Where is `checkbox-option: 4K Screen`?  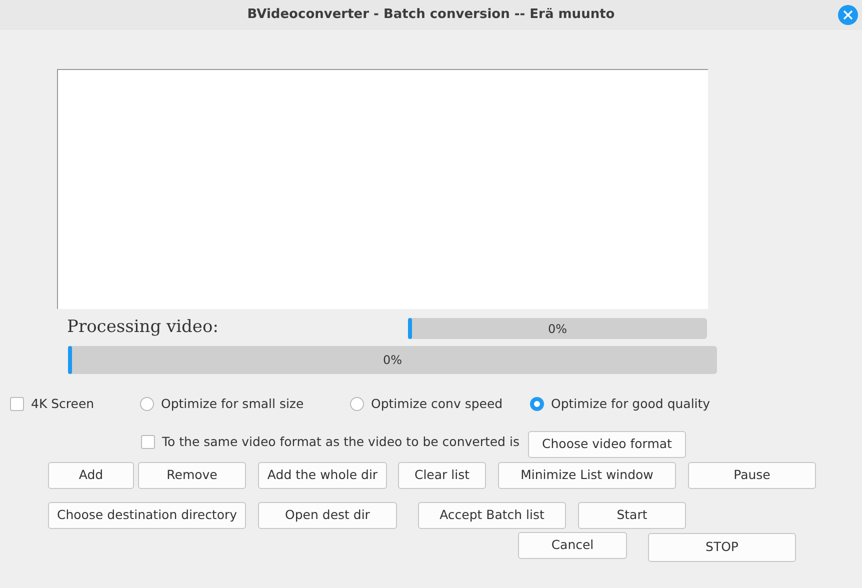
checkbox-option: 4K Screen is located at coordinates (52, 404).